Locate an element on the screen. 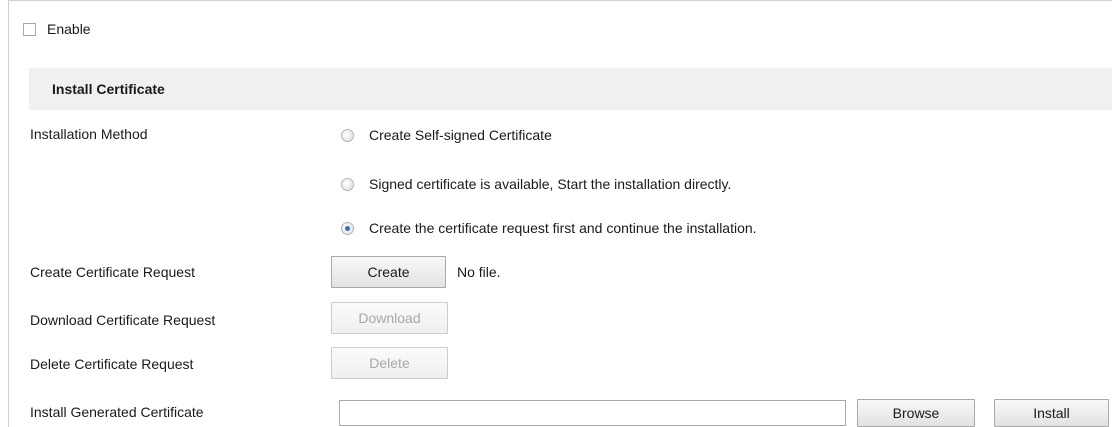 The image size is (1112, 427). radio-self-signed is located at coordinates (347, 135).